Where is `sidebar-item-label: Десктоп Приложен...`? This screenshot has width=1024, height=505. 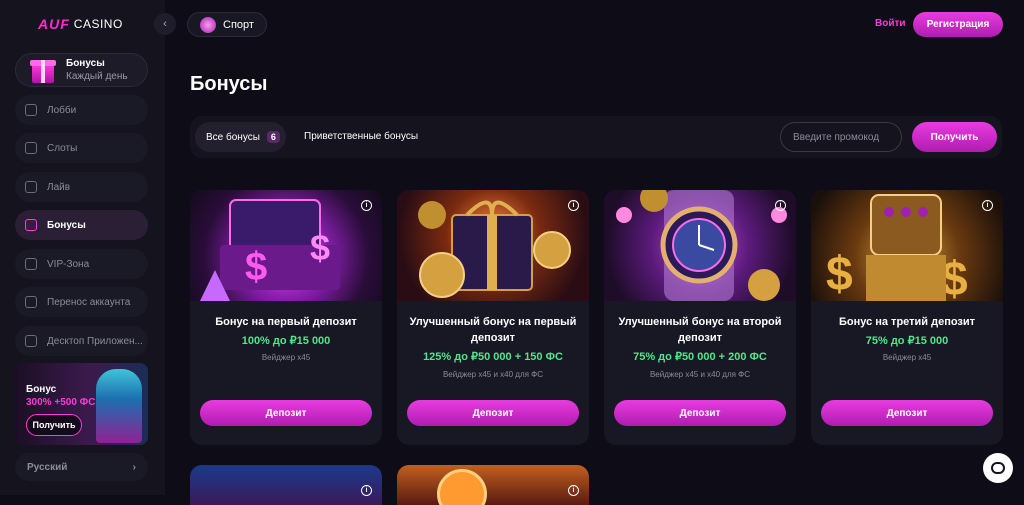
sidebar-item-label: Десктоп Приложен... is located at coordinates (95, 341).